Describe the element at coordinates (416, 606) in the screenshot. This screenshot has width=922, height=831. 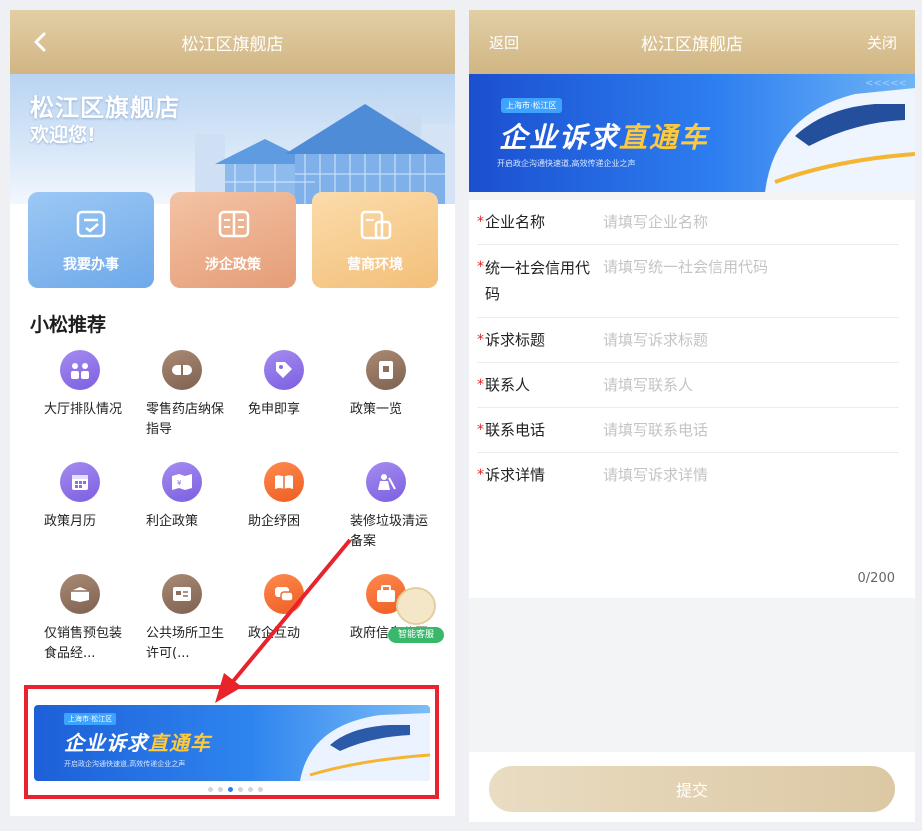
I see `mascot-face-icon` at that location.